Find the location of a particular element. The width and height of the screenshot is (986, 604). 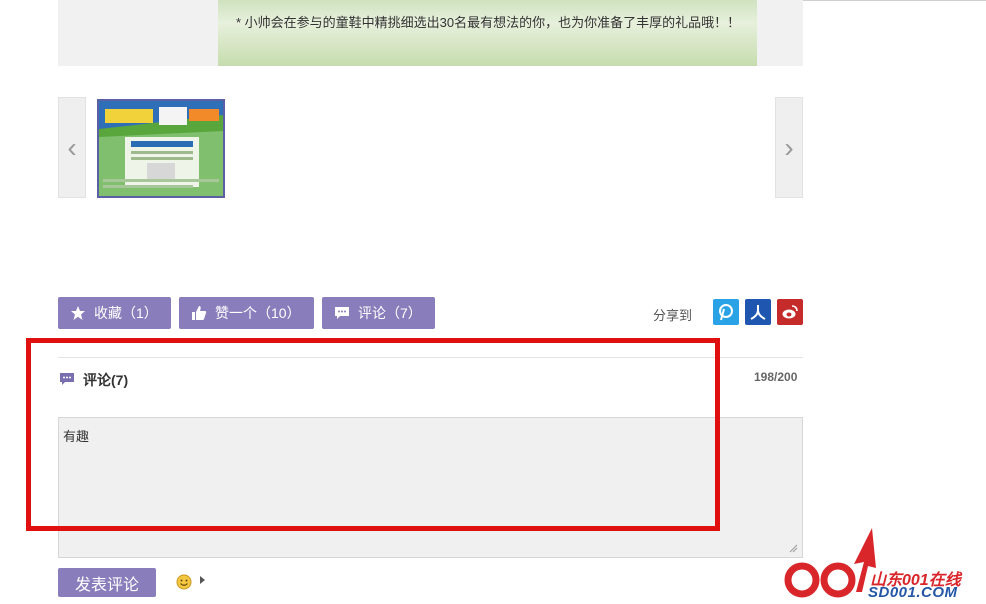

star-icon is located at coordinates (78, 313).